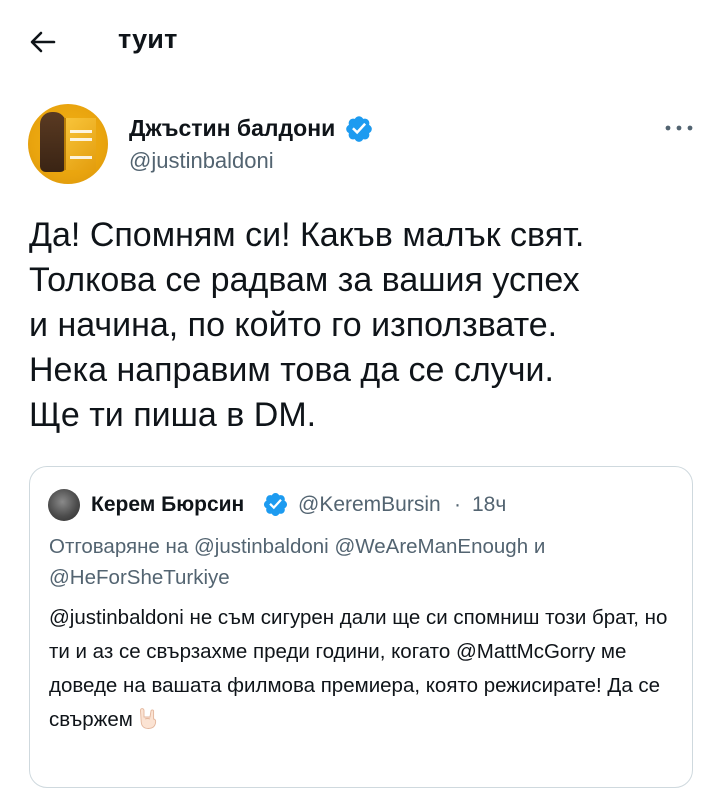  Describe the element at coordinates (360, 40) in the screenshot. I see `top-bar: туит` at that location.